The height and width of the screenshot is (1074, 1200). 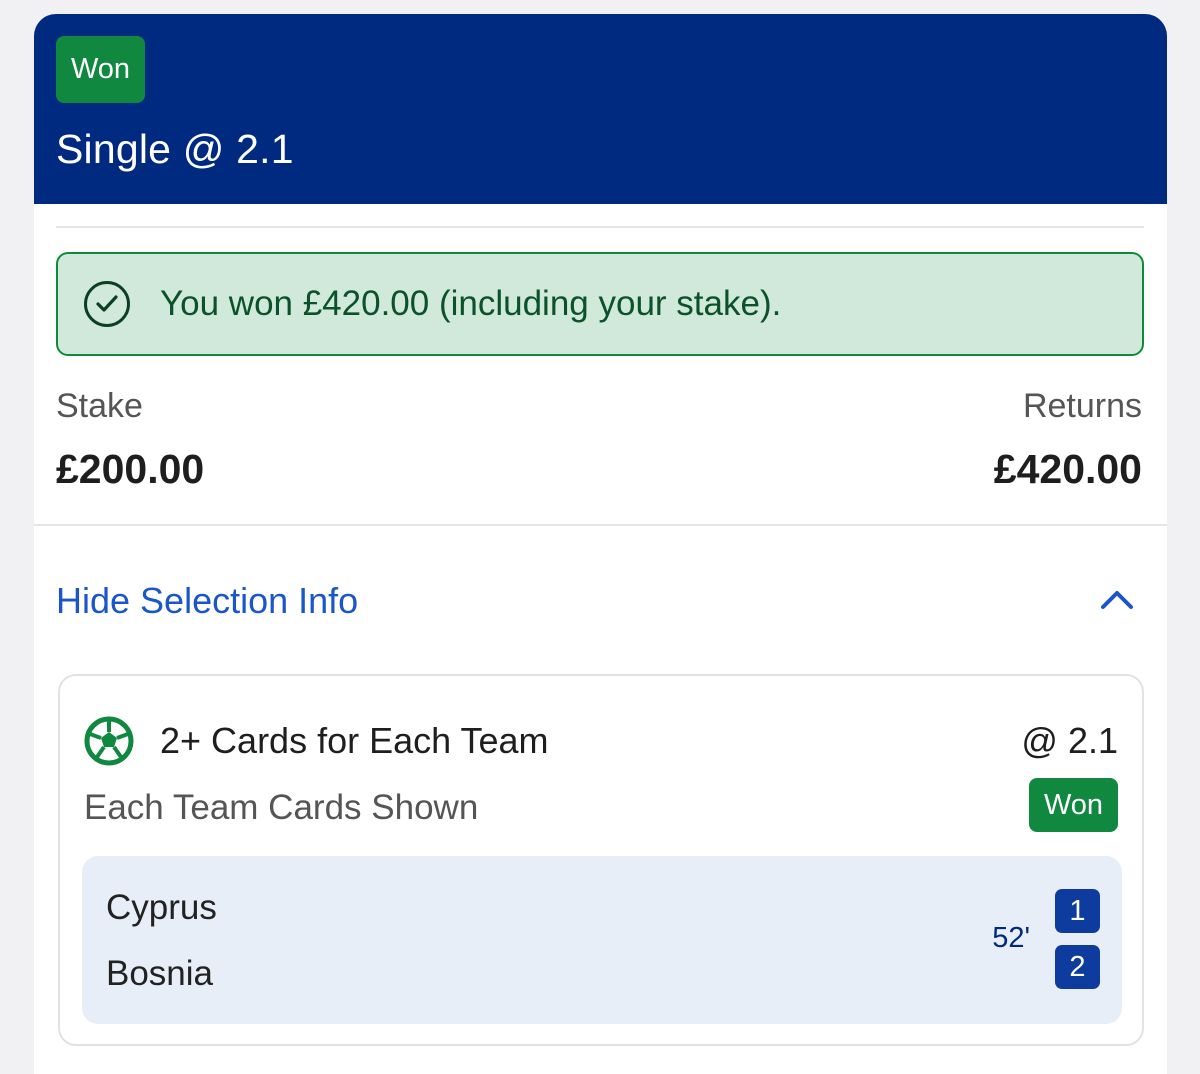 I want to click on returns-value: £420.00, so click(x=1067, y=469).